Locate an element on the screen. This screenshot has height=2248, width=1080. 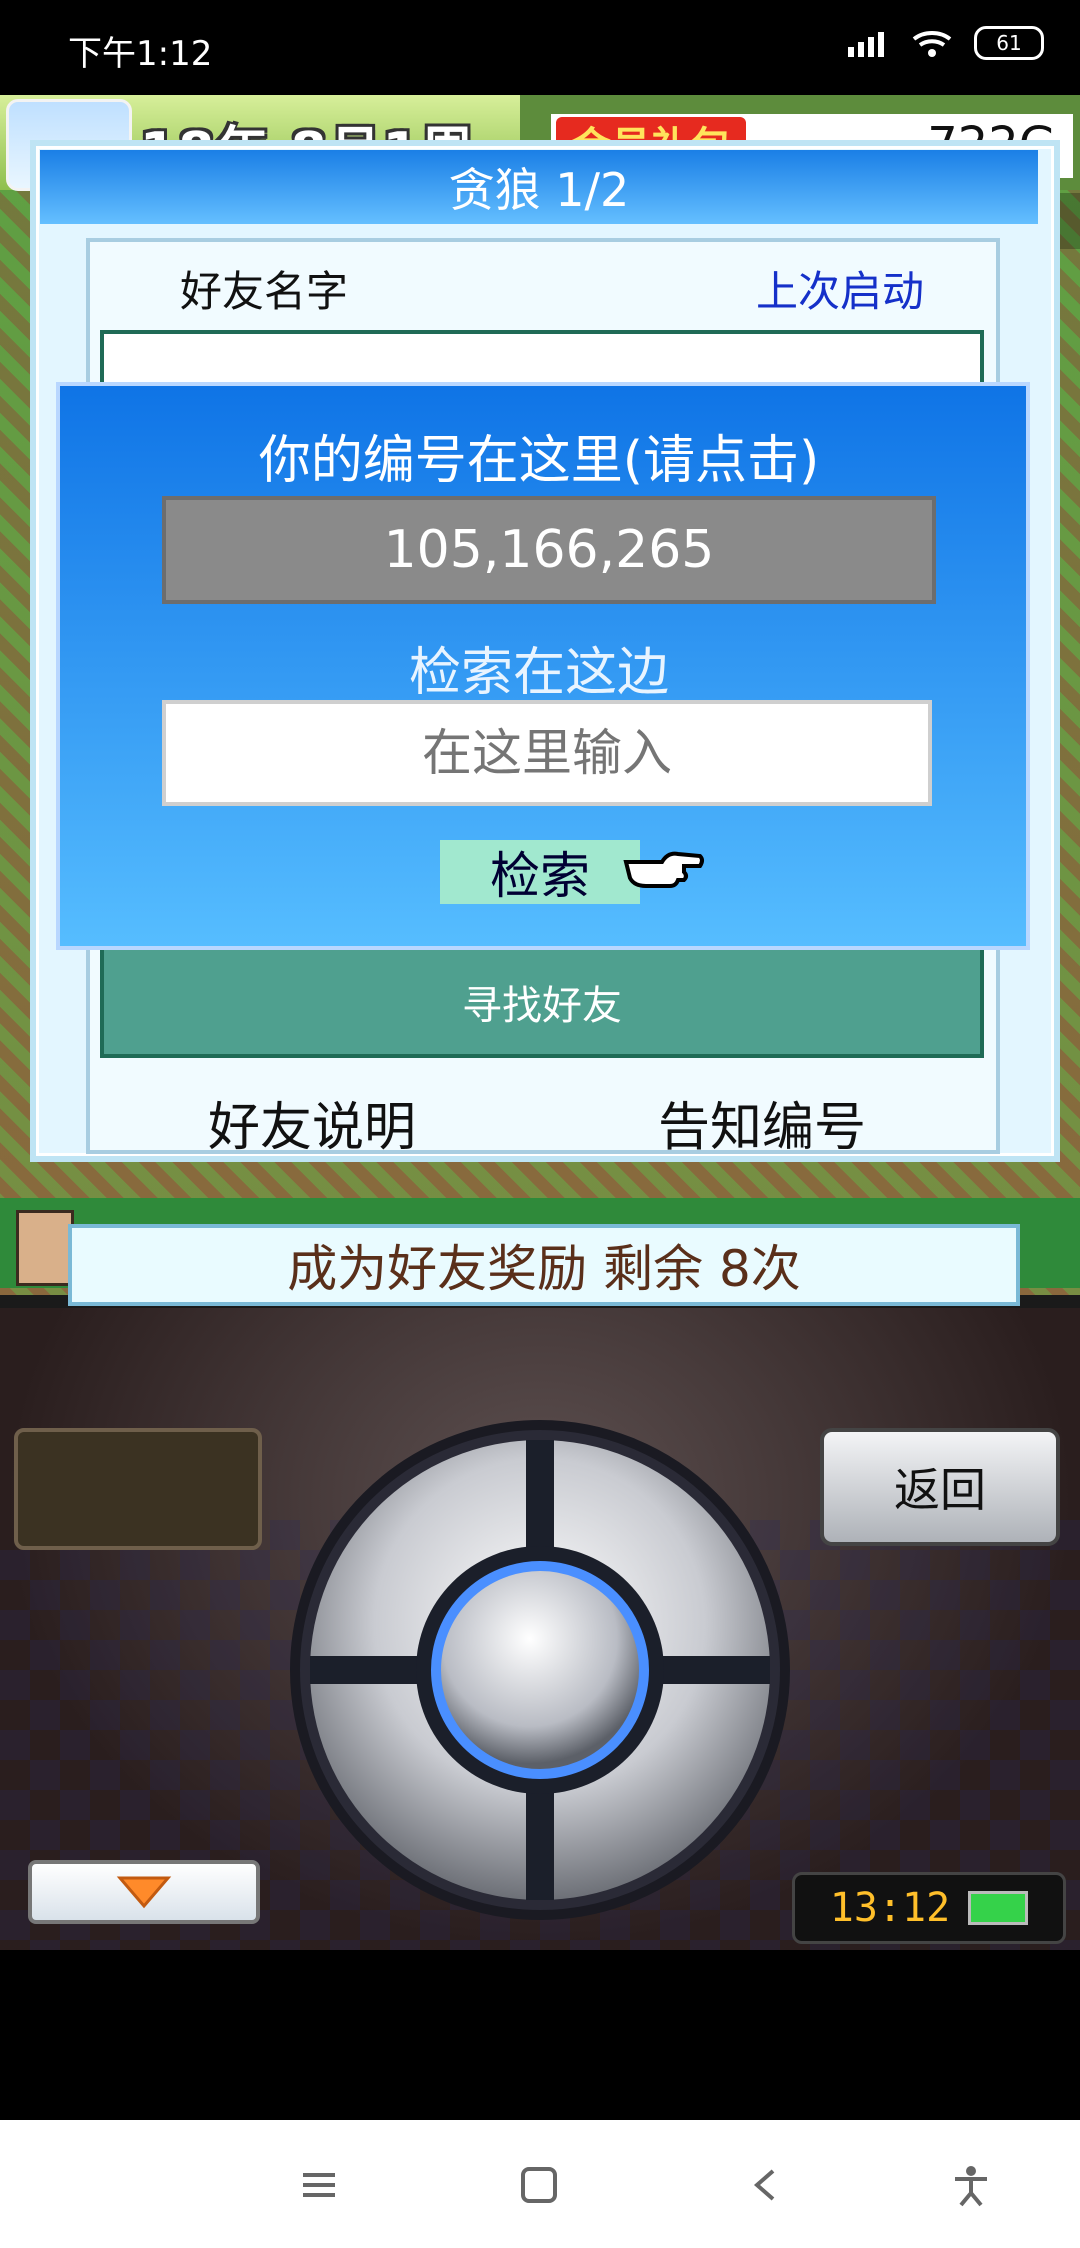
search-input is located at coordinates (547, 753).